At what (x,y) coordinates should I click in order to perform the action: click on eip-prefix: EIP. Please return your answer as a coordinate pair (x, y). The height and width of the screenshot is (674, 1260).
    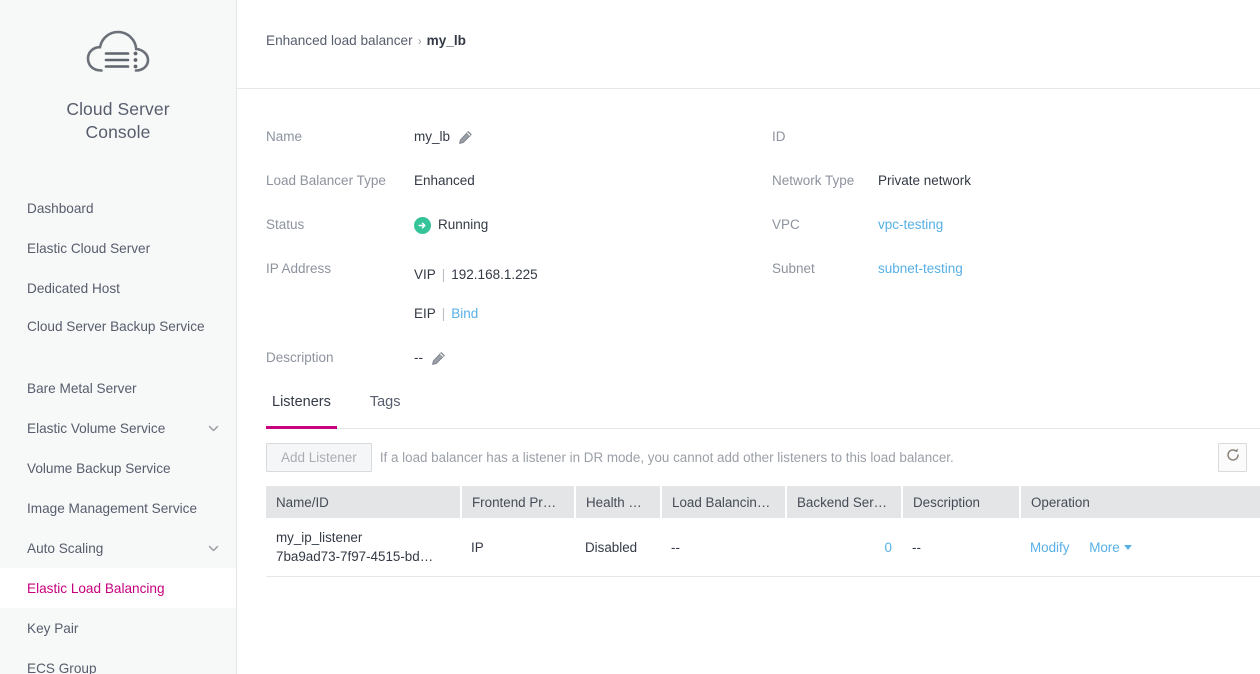
    Looking at the image, I should click on (425, 313).